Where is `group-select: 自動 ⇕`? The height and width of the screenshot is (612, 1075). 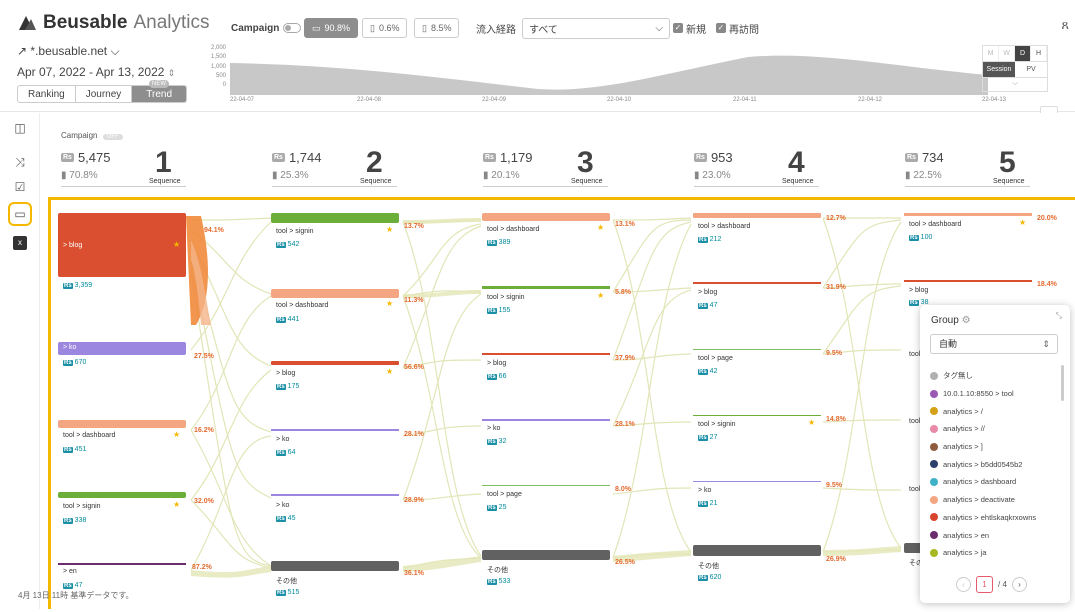
group-select: 自動 ⇕ is located at coordinates (994, 344).